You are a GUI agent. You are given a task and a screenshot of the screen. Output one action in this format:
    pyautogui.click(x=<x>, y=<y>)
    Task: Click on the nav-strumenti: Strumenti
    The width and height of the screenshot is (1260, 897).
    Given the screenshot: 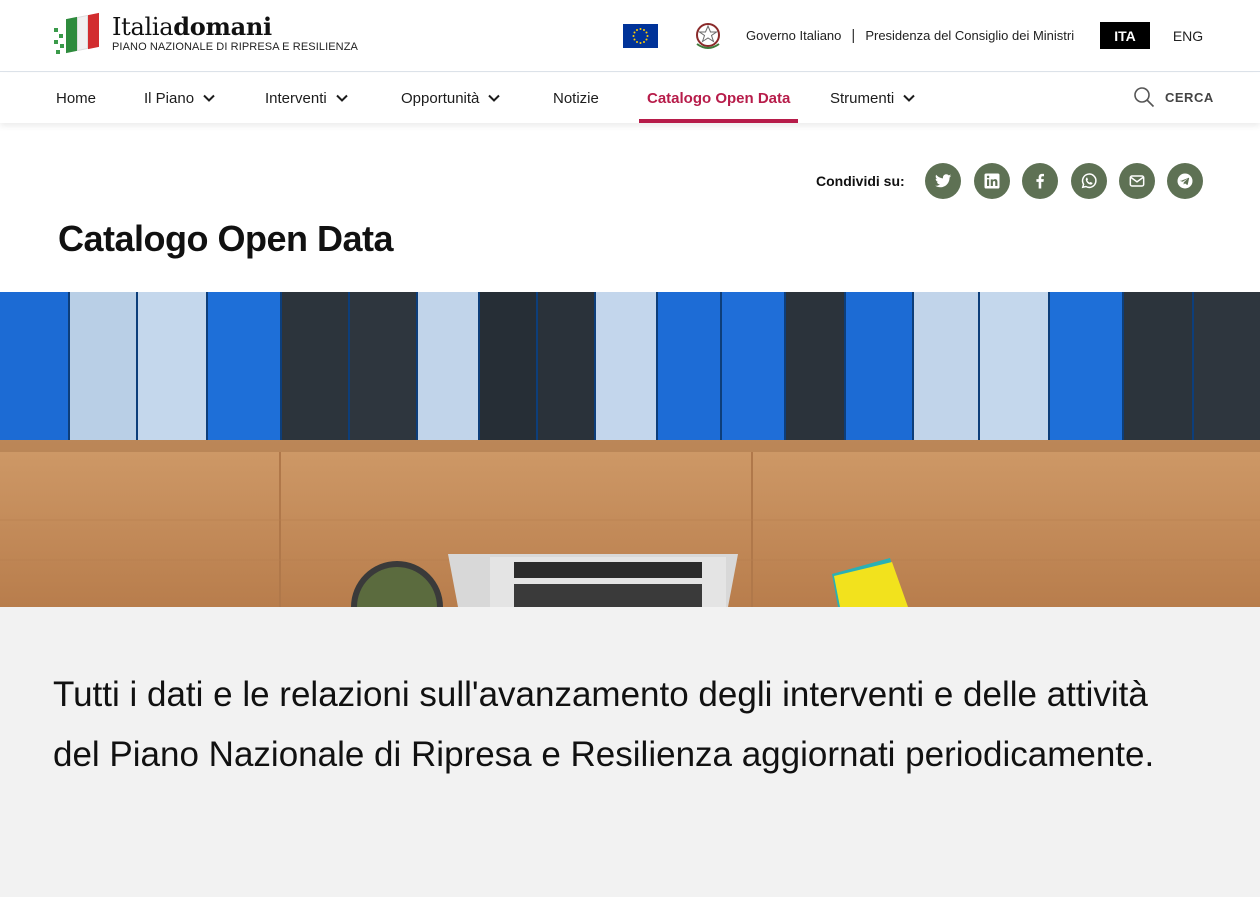 What is the action you would take?
    pyautogui.click(x=873, y=98)
    